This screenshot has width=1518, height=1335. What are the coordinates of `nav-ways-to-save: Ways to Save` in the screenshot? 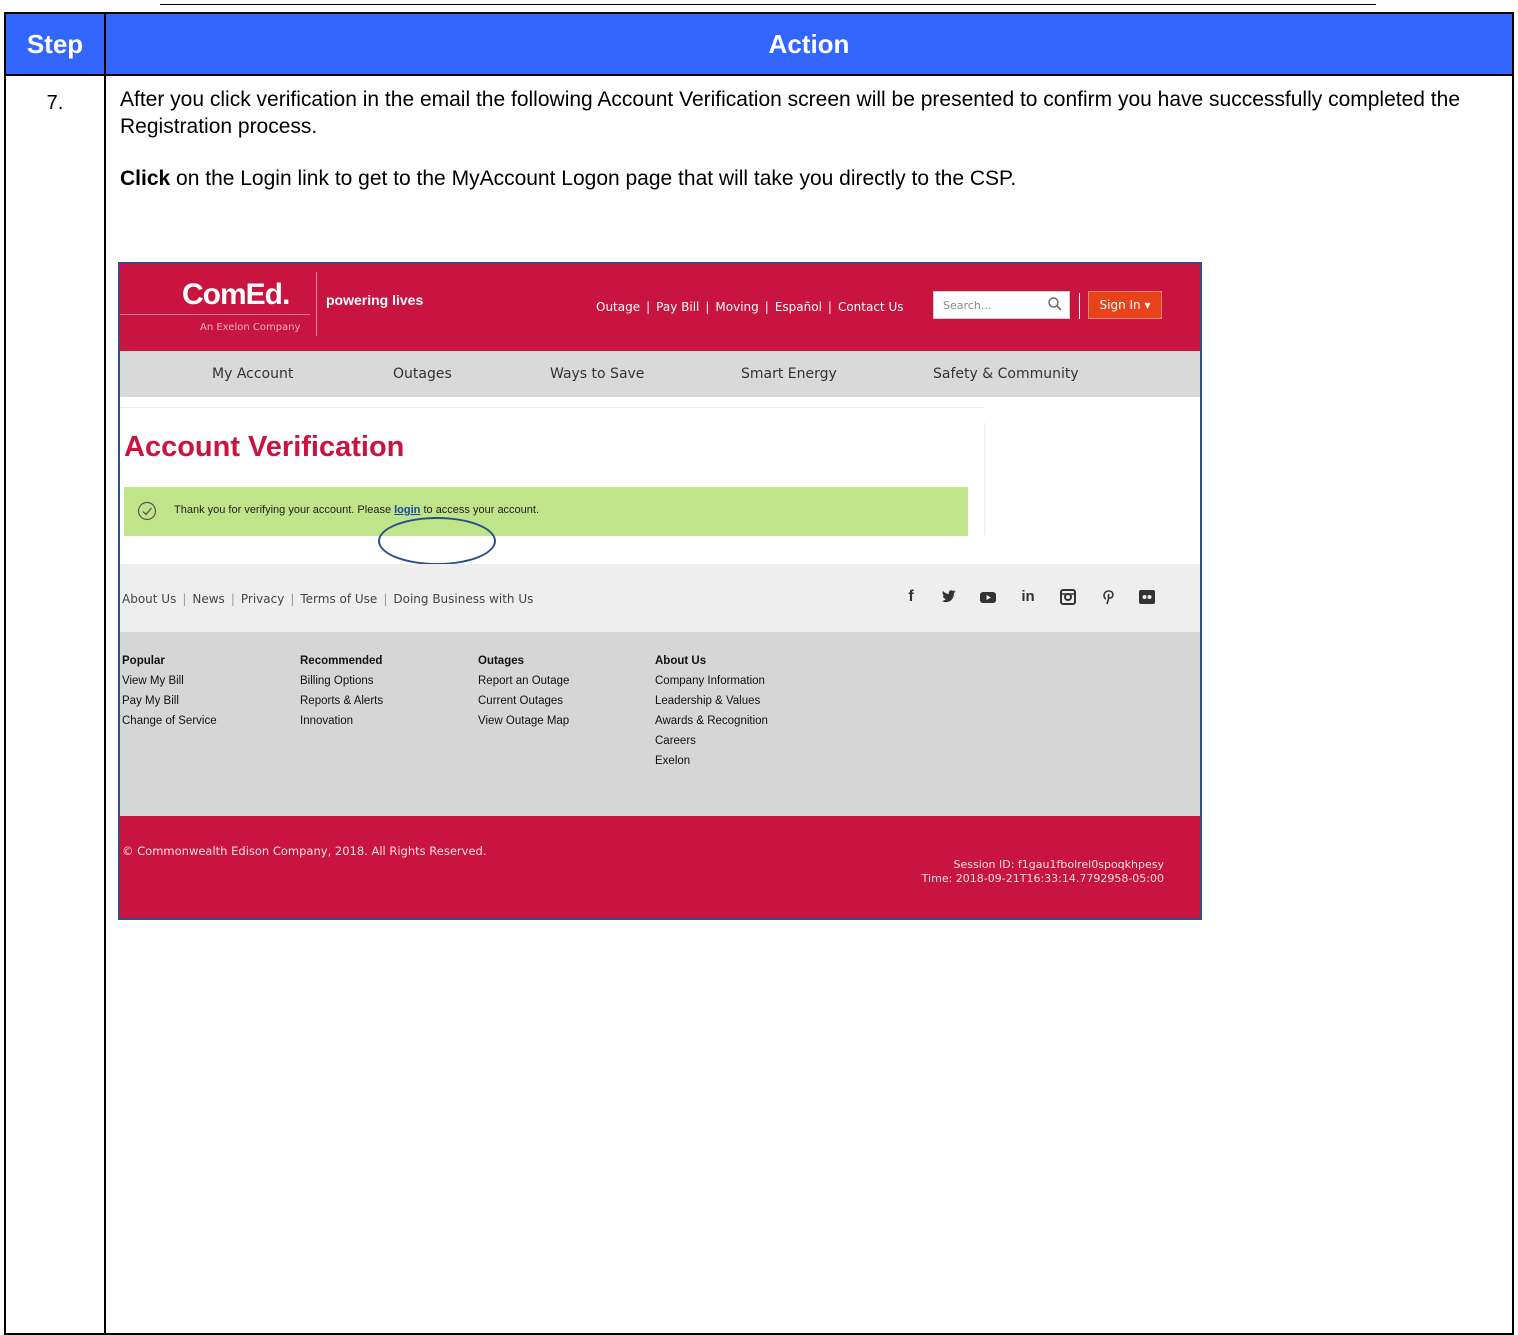 It's located at (597, 374).